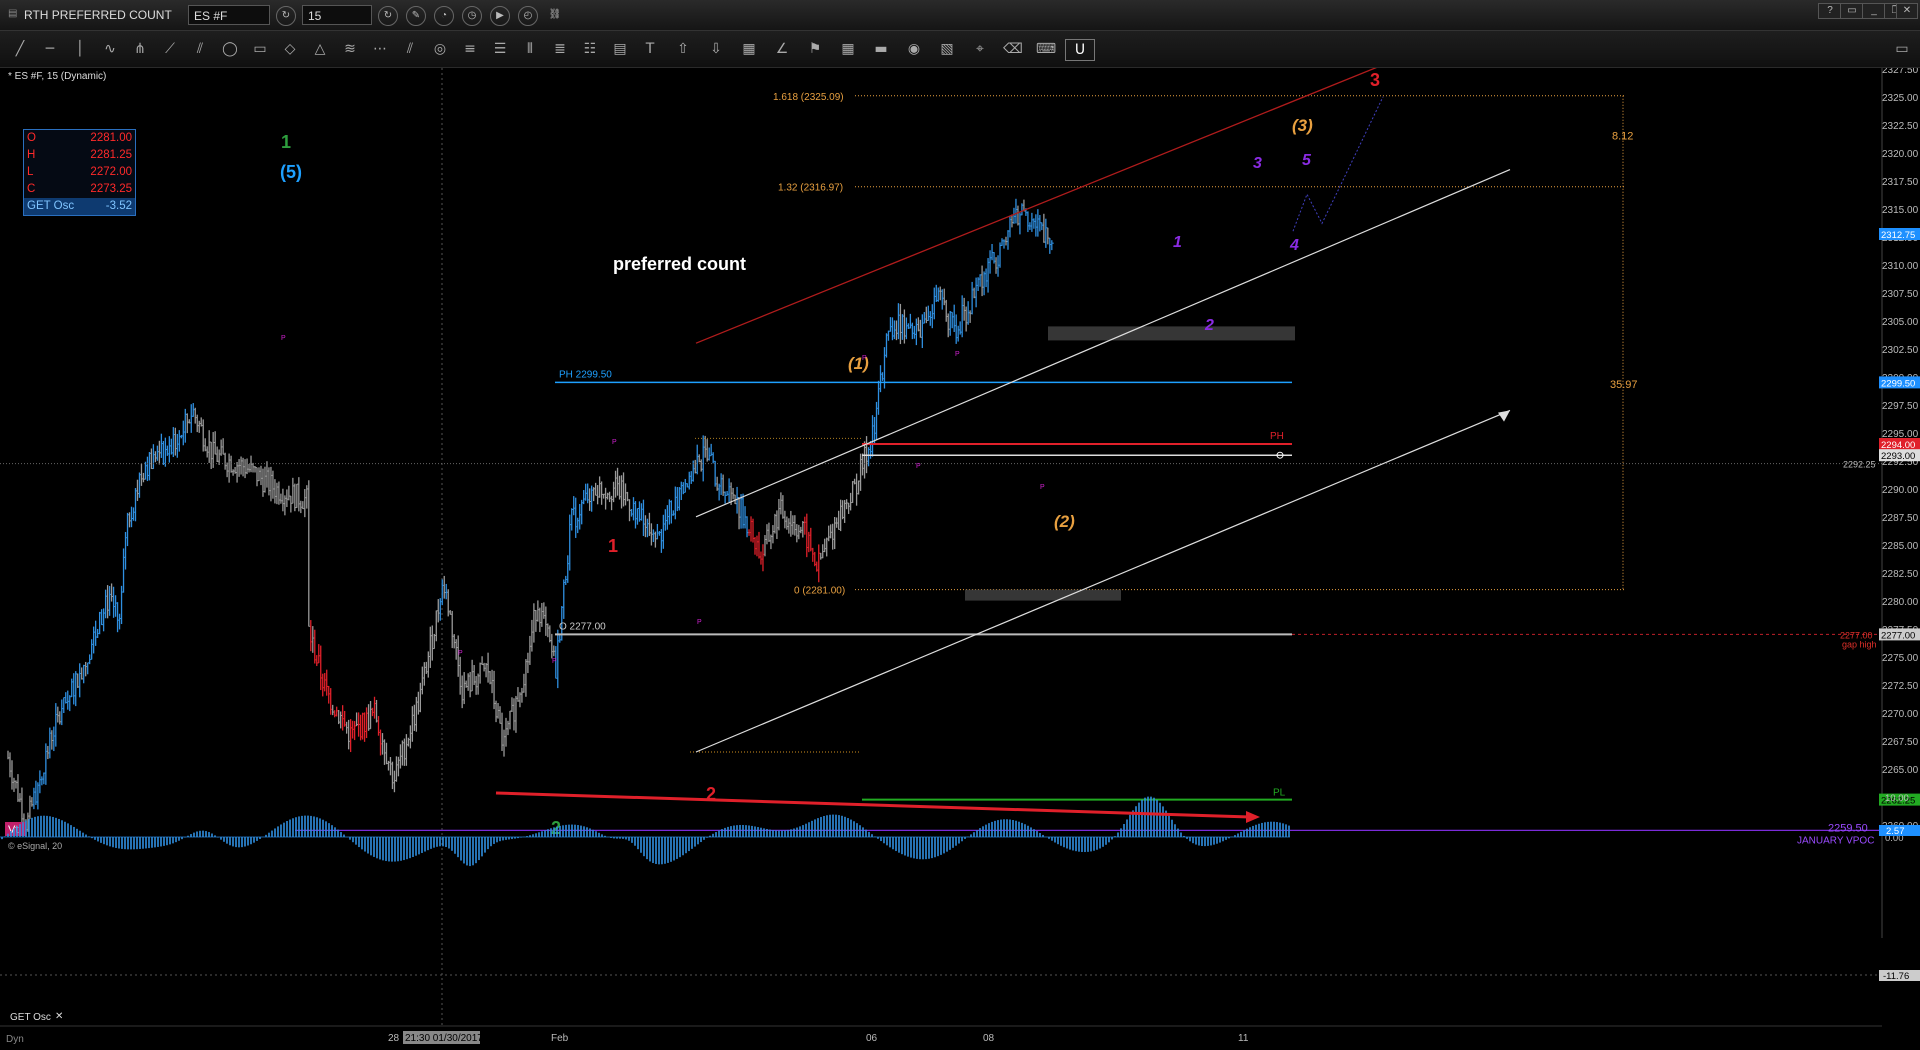 Image resolution: width=1920 pixels, height=1050 pixels. I want to click on eye-tool-icon: ◉, so click(914, 49).